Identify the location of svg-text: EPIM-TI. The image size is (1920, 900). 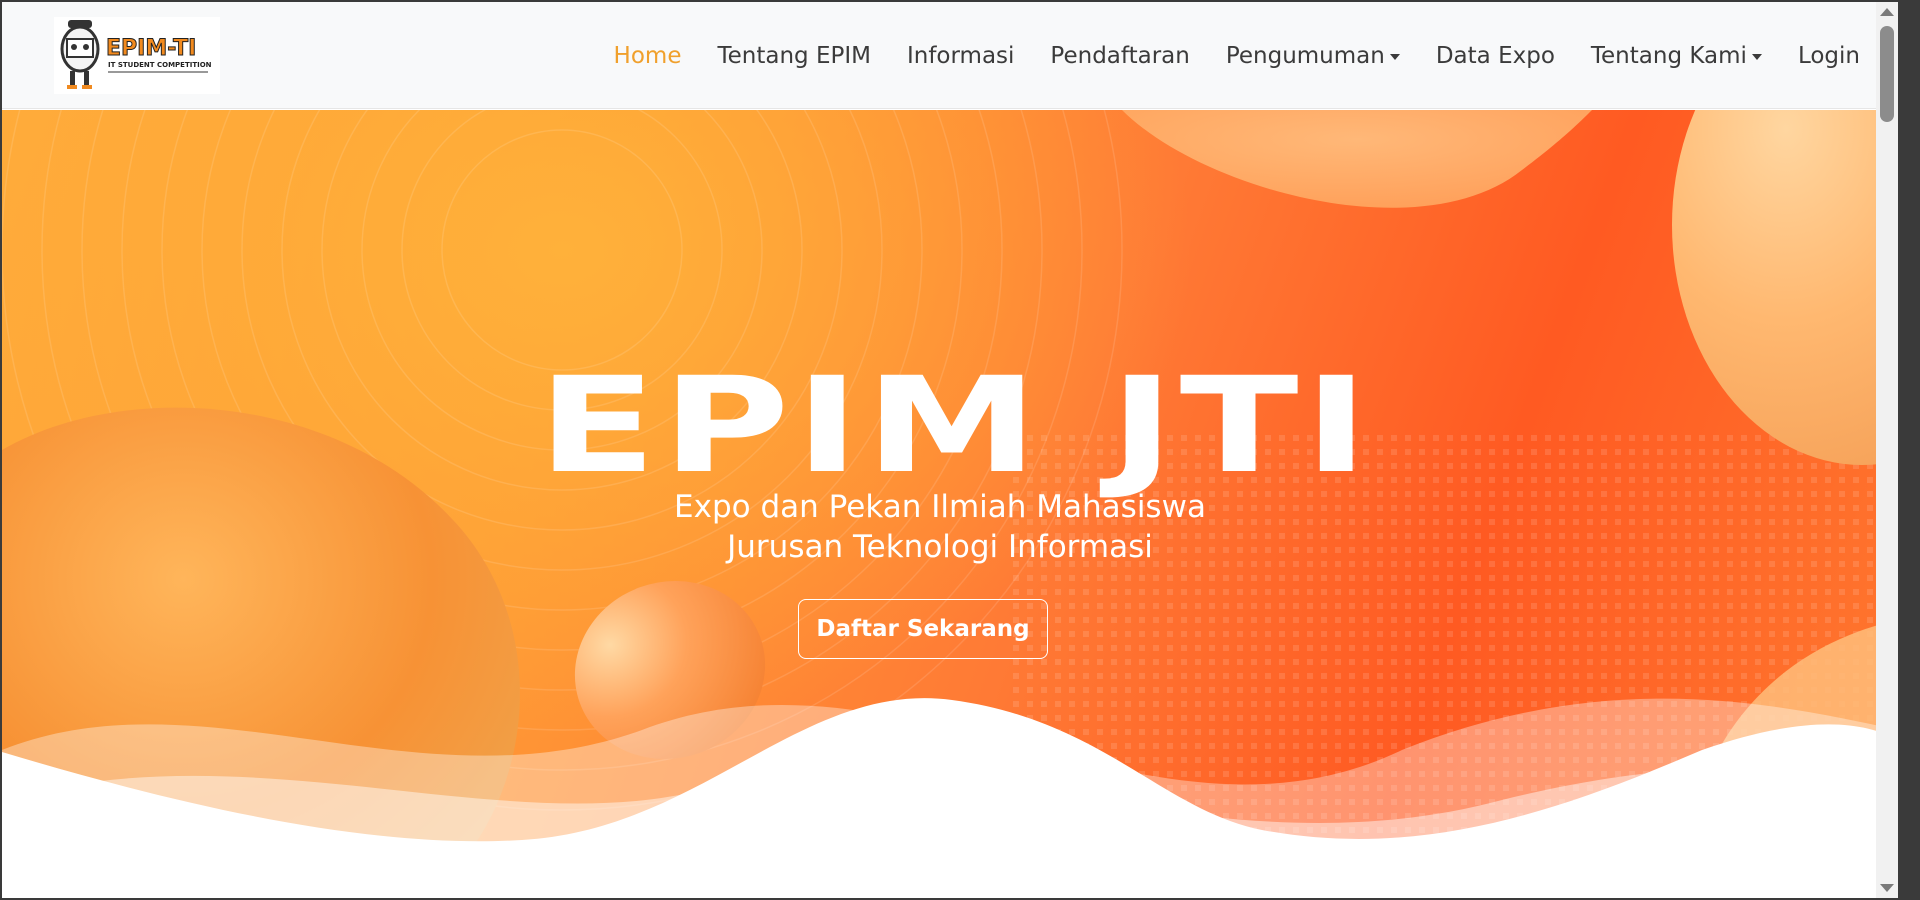
(151, 48).